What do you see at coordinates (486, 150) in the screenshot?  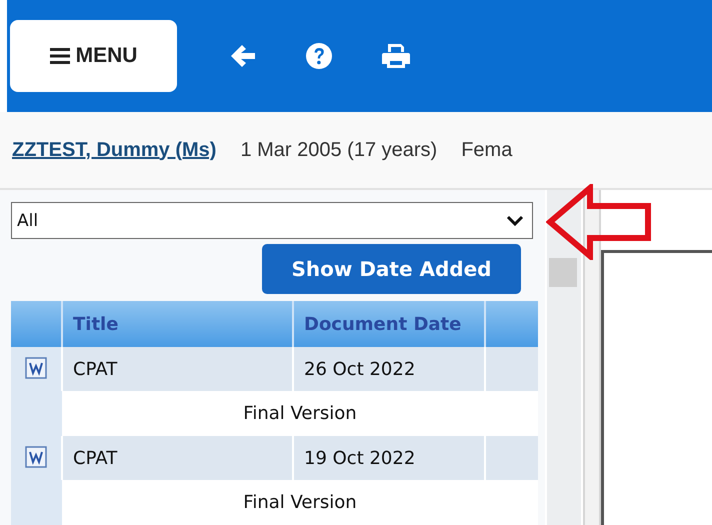 I see `gender-text: Fema` at bounding box center [486, 150].